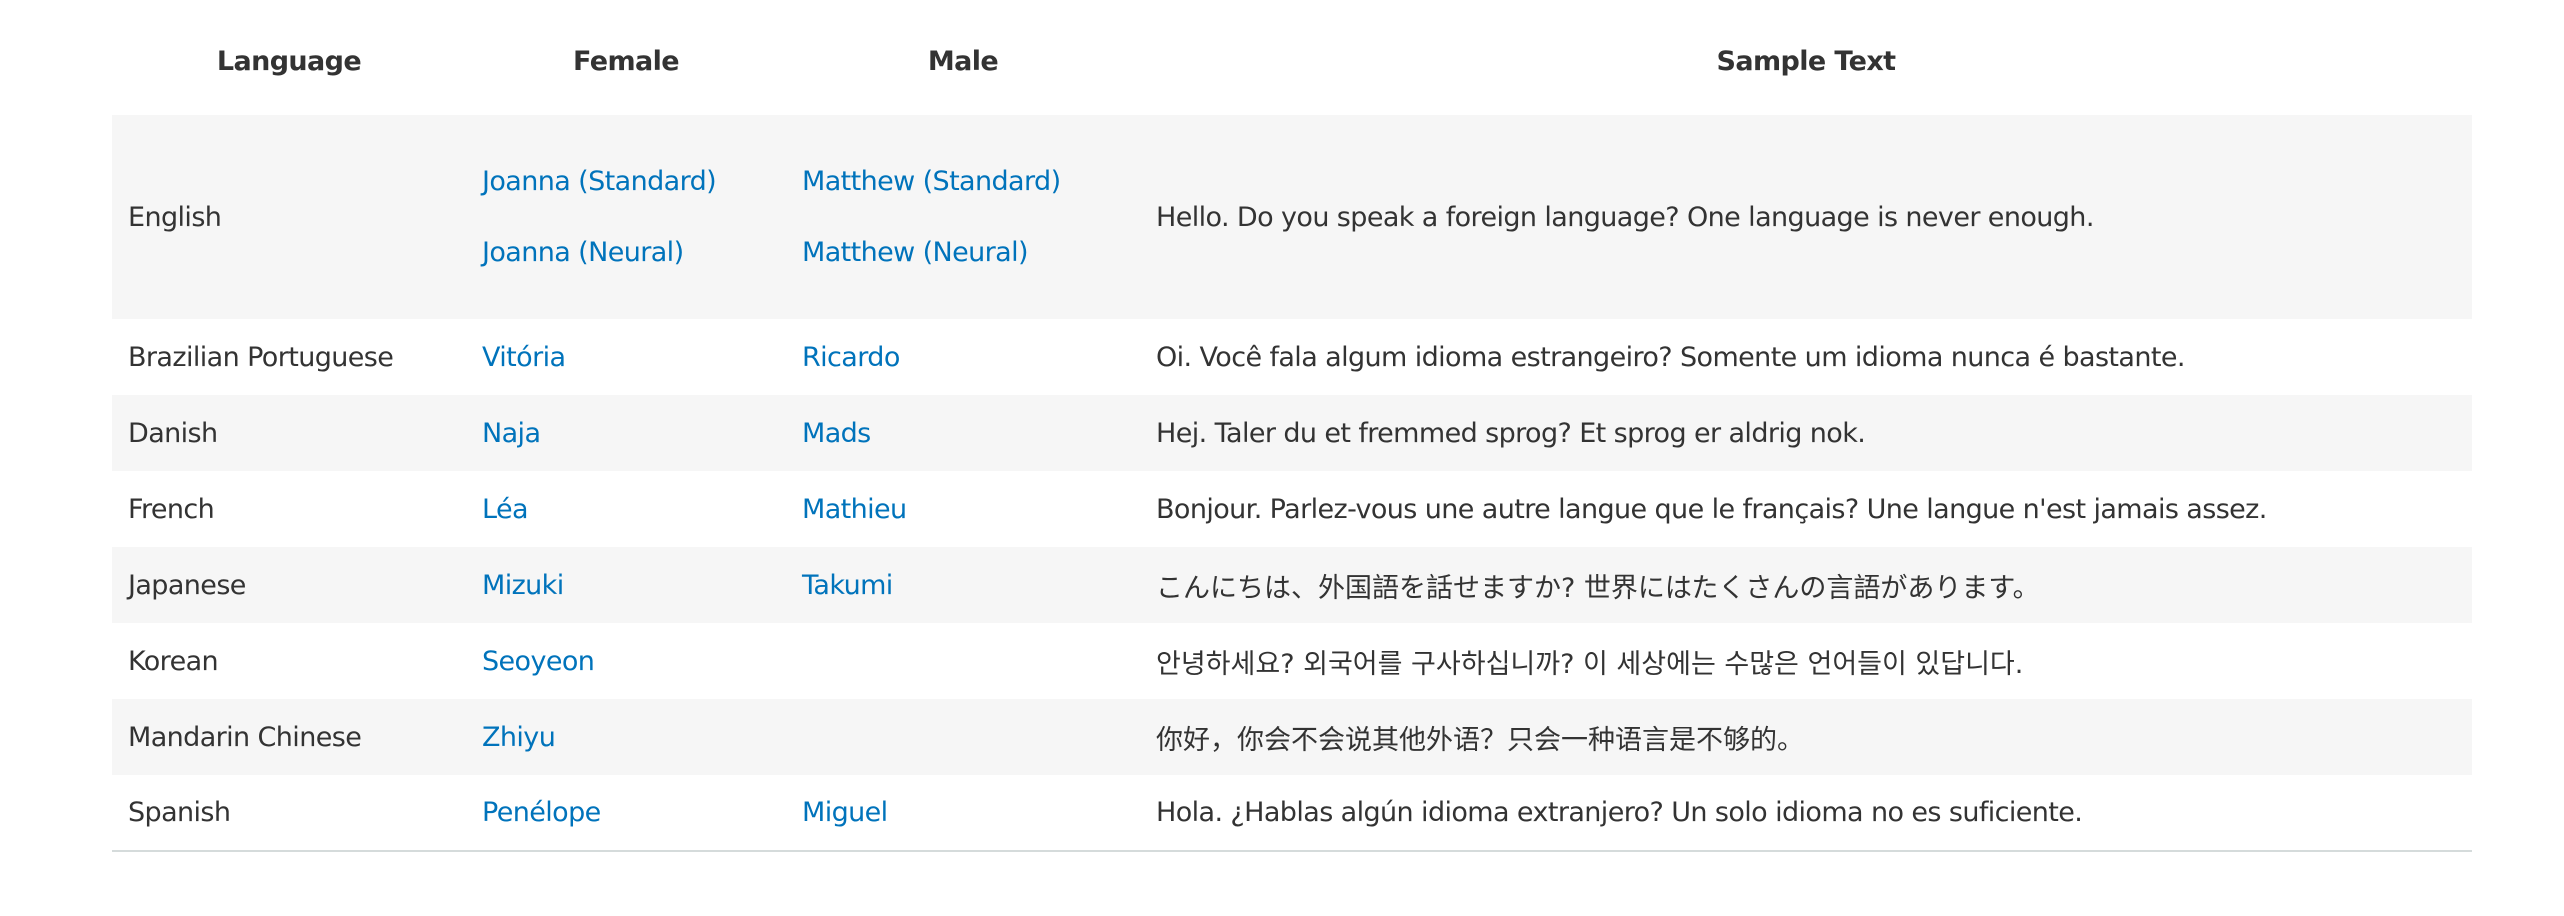  I want to click on female-voices-cell: Vitória, so click(626, 357).